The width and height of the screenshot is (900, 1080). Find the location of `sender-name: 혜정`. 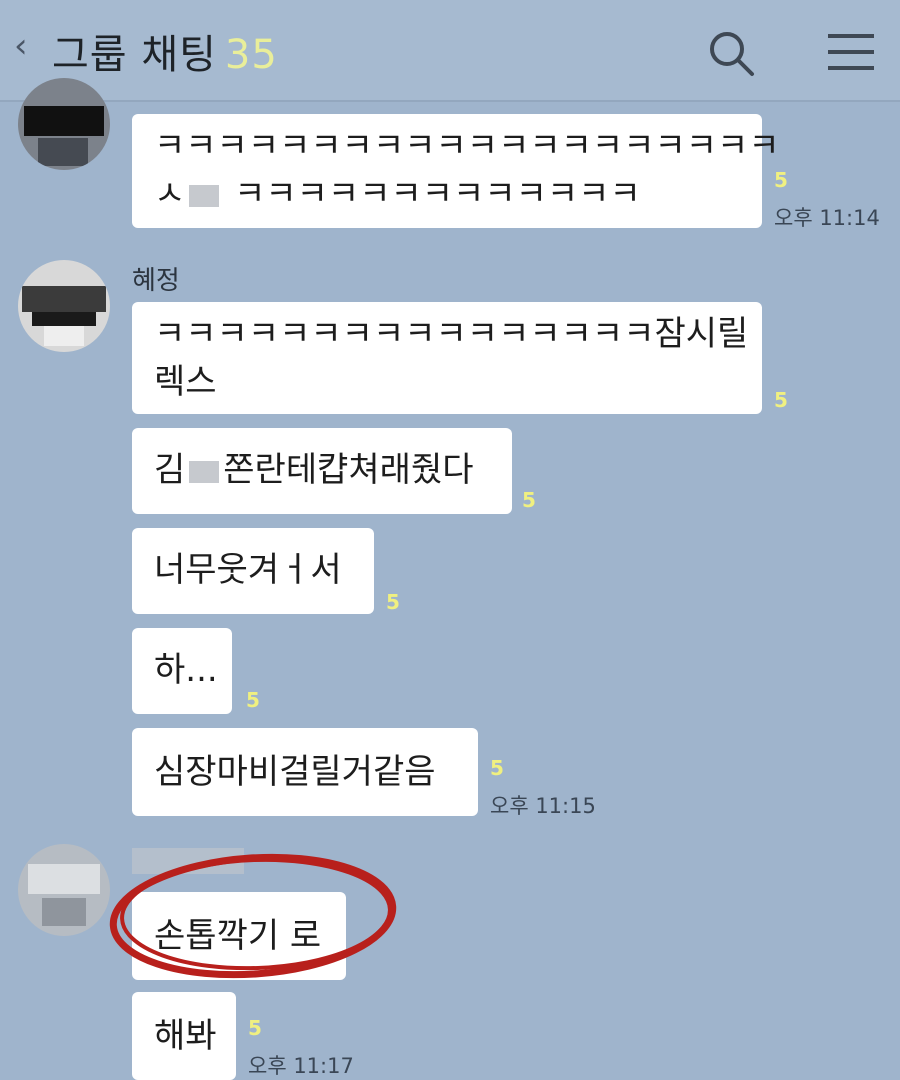

sender-name: 혜정 is located at coordinates (156, 281).